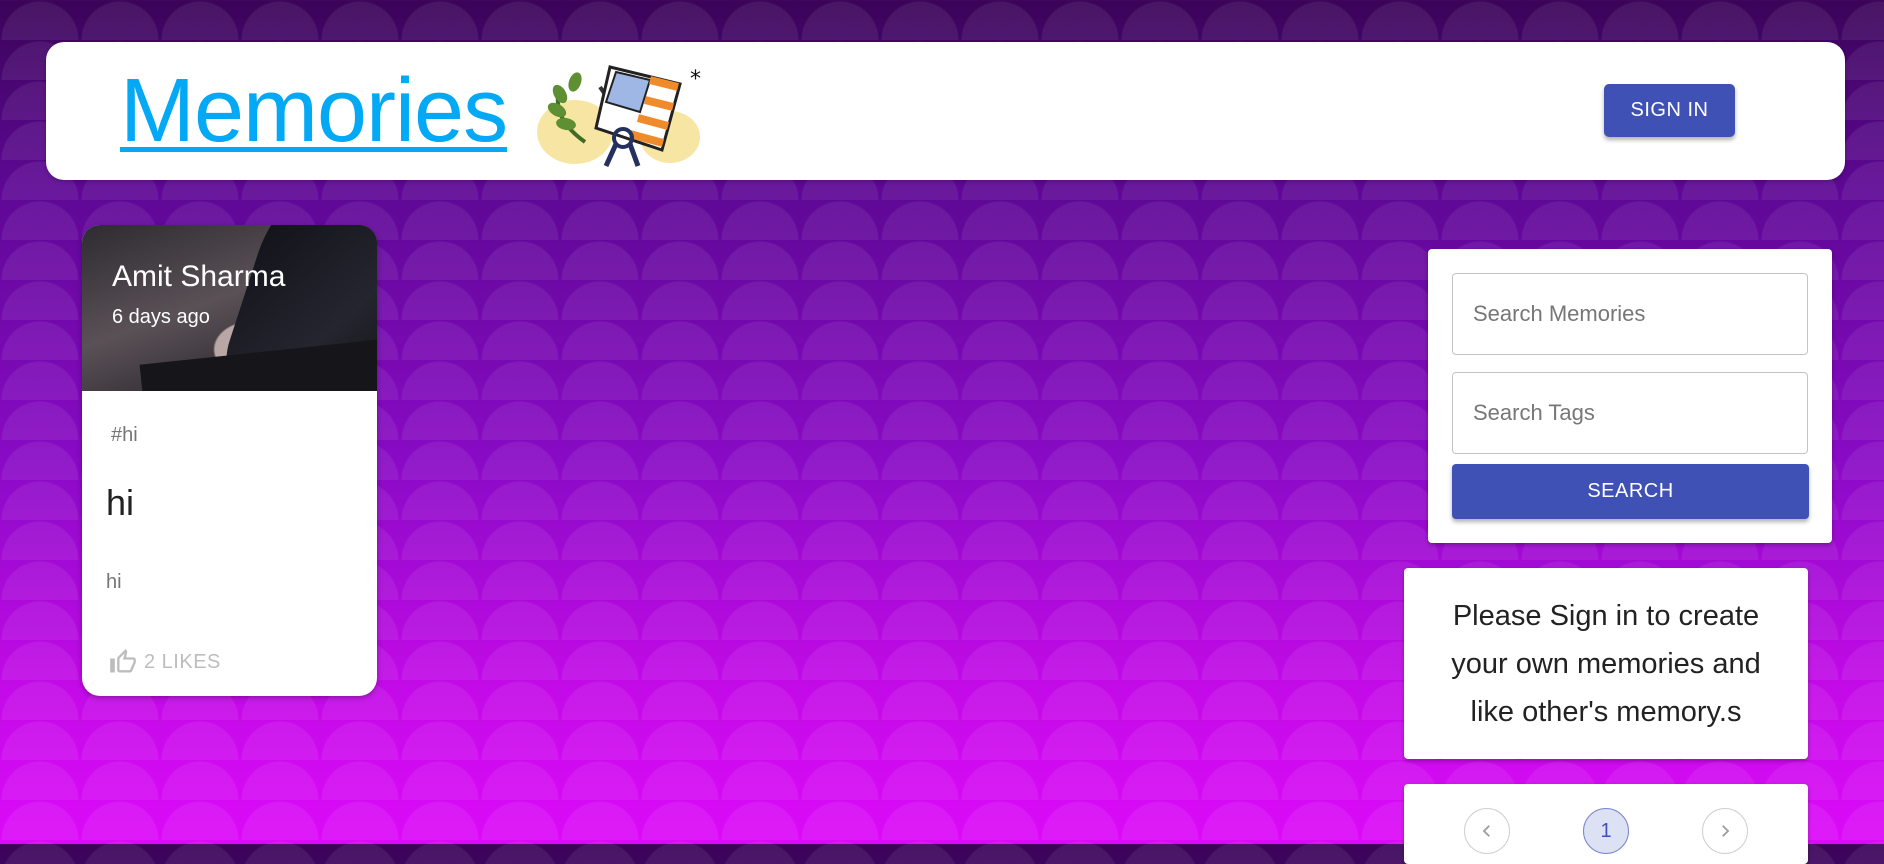 The height and width of the screenshot is (864, 1884). What do you see at coordinates (1630, 491) in the screenshot?
I see `search-button: SEARCH` at bounding box center [1630, 491].